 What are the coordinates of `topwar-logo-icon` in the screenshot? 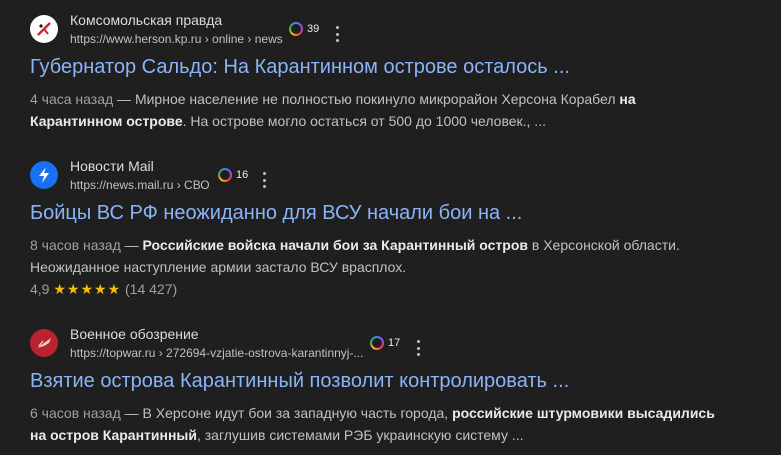 It's located at (44, 343).